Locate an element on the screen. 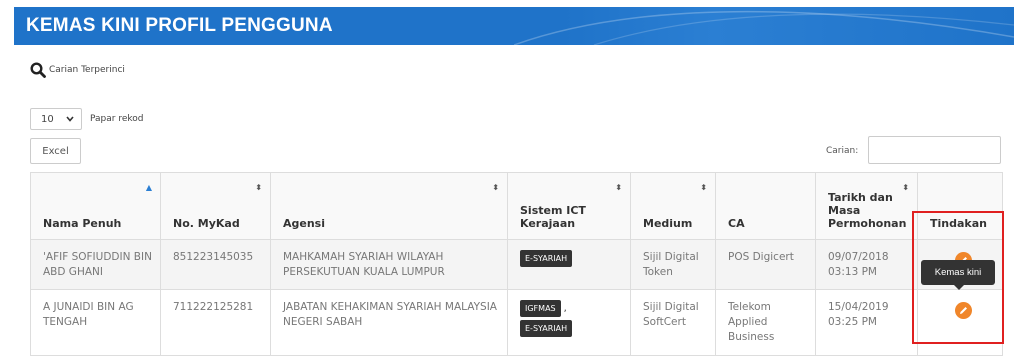  advanced-search-label: Carian Terperinci is located at coordinates (87, 70).